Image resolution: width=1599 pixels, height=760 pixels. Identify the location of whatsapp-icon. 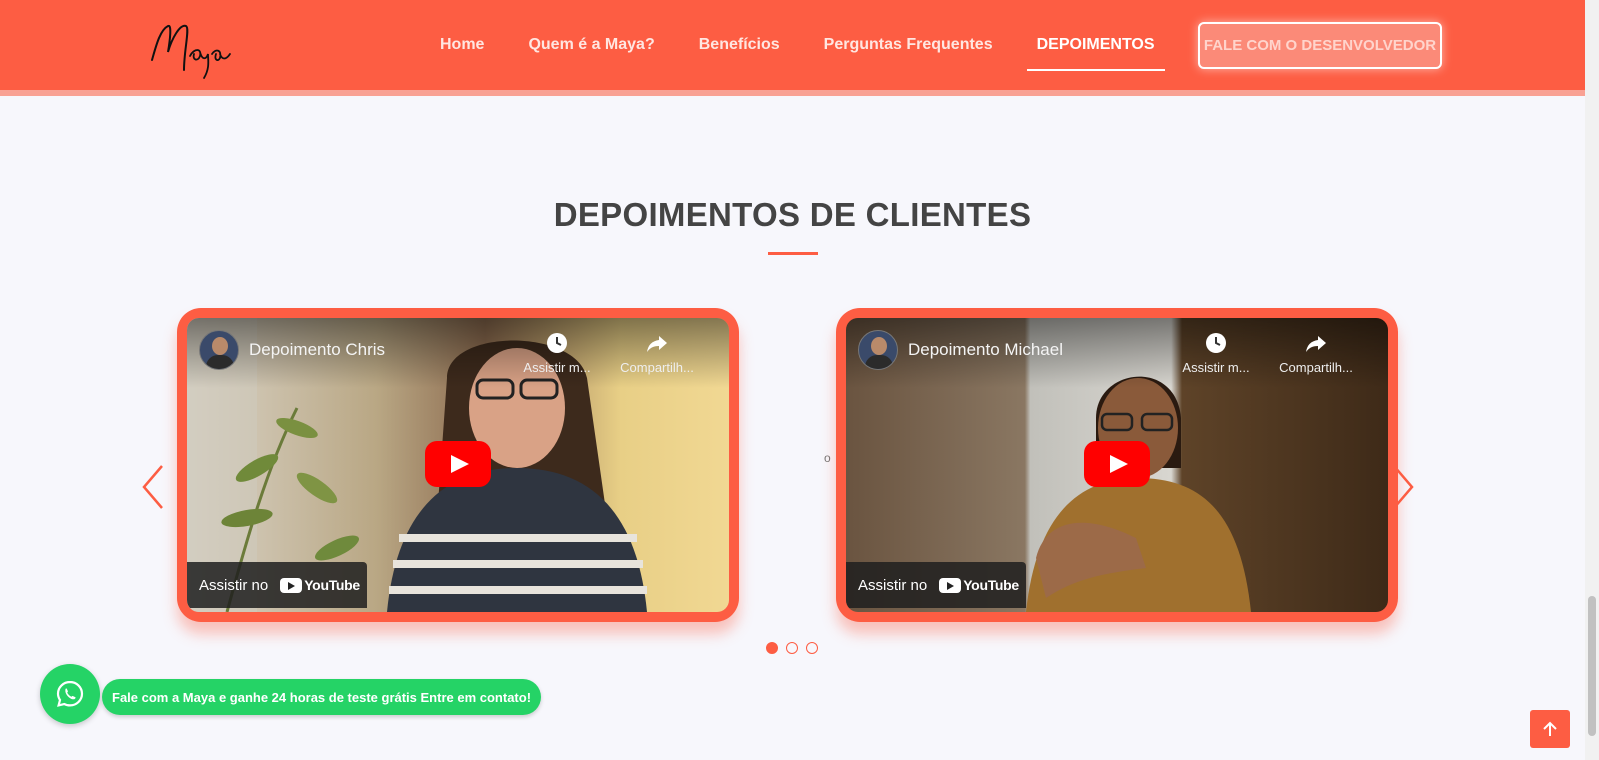
(70, 693).